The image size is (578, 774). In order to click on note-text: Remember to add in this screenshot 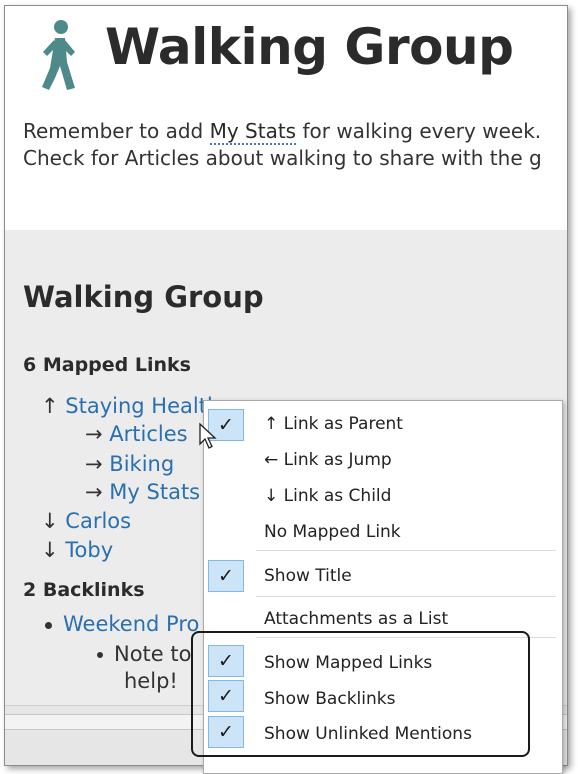, I will do `click(116, 131)`.